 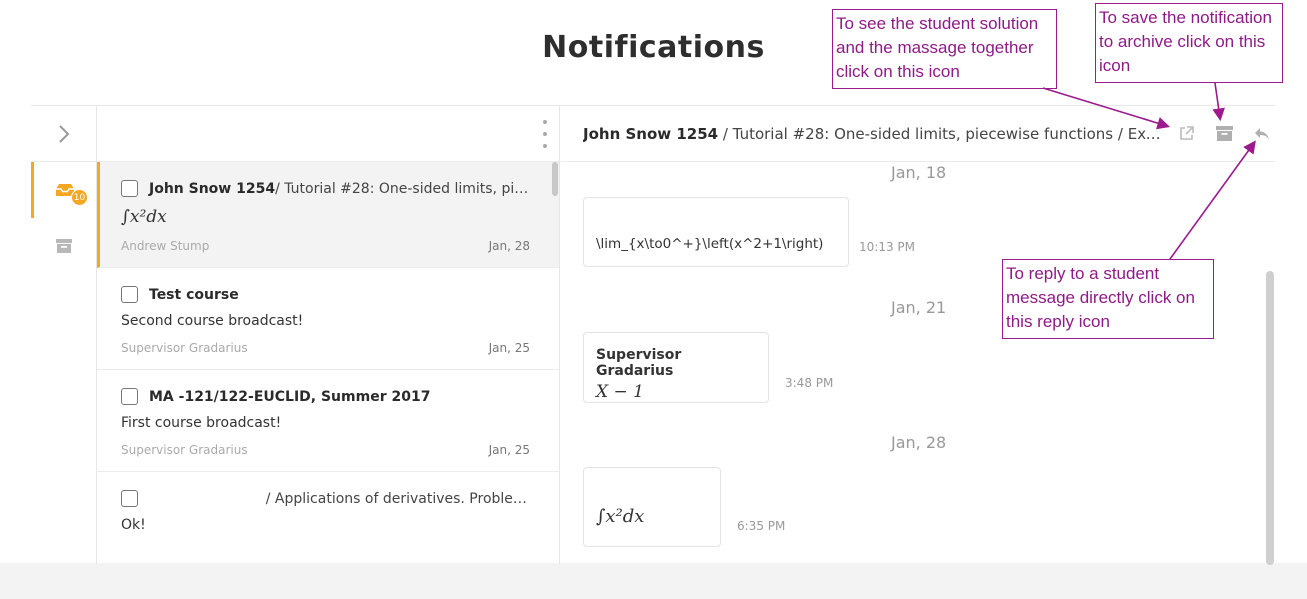 What do you see at coordinates (555, 179) in the screenshot?
I see `list-scrollbar-thumb` at bounding box center [555, 179].